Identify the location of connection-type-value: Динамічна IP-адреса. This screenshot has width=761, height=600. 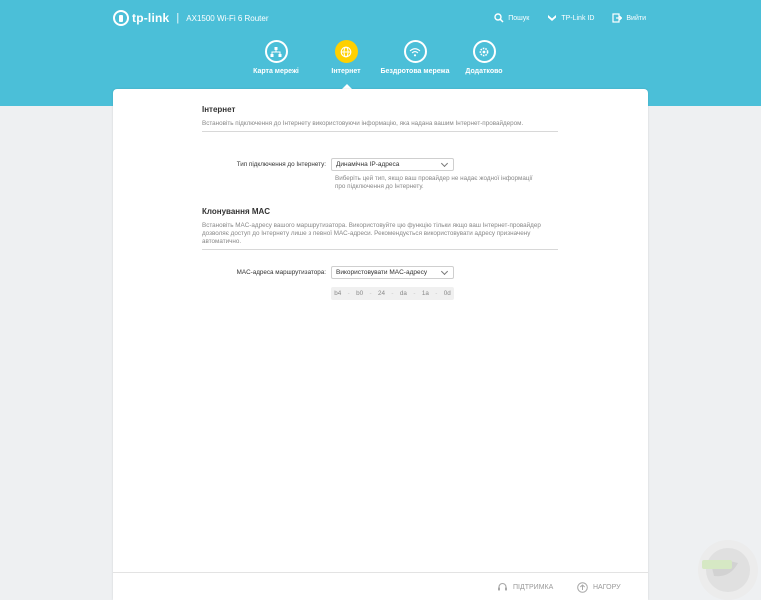
(368, 164).